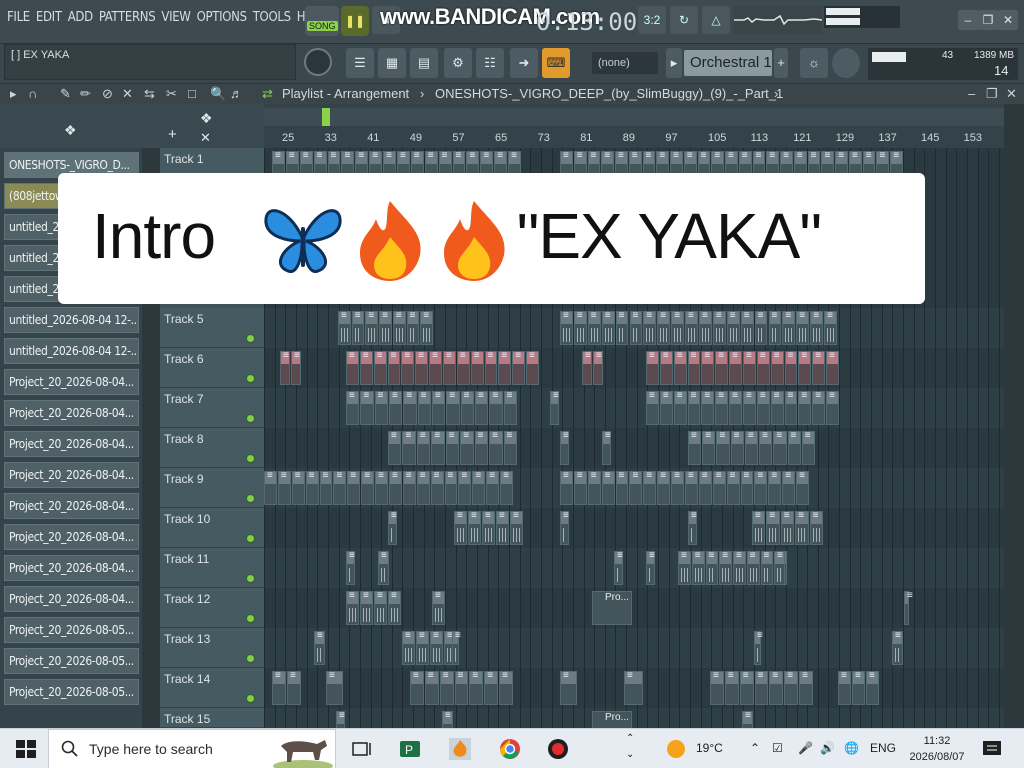 The height and width of the screenshot is (768, 1024). I want to click on playlist-scrollbar, so click(1014, 416).